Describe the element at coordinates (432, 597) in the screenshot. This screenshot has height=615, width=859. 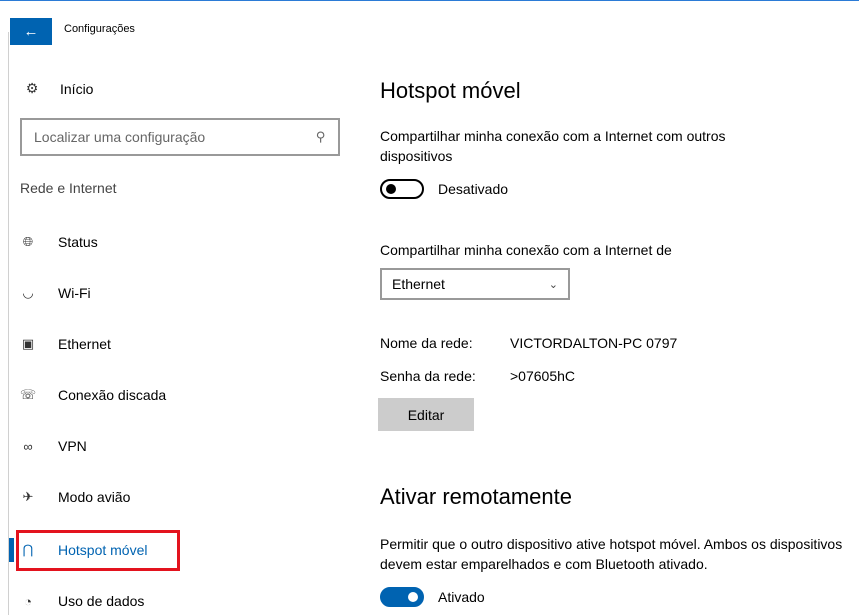
I see `remote-toggle: Ativado` at that location.